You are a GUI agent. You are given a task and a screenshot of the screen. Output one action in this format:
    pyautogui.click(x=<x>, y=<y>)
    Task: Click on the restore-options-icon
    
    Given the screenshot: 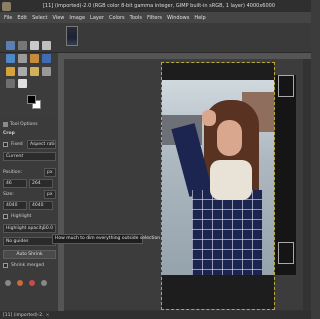 What is the action you would take?
    pyautogui.click(x=20, y=283)
    